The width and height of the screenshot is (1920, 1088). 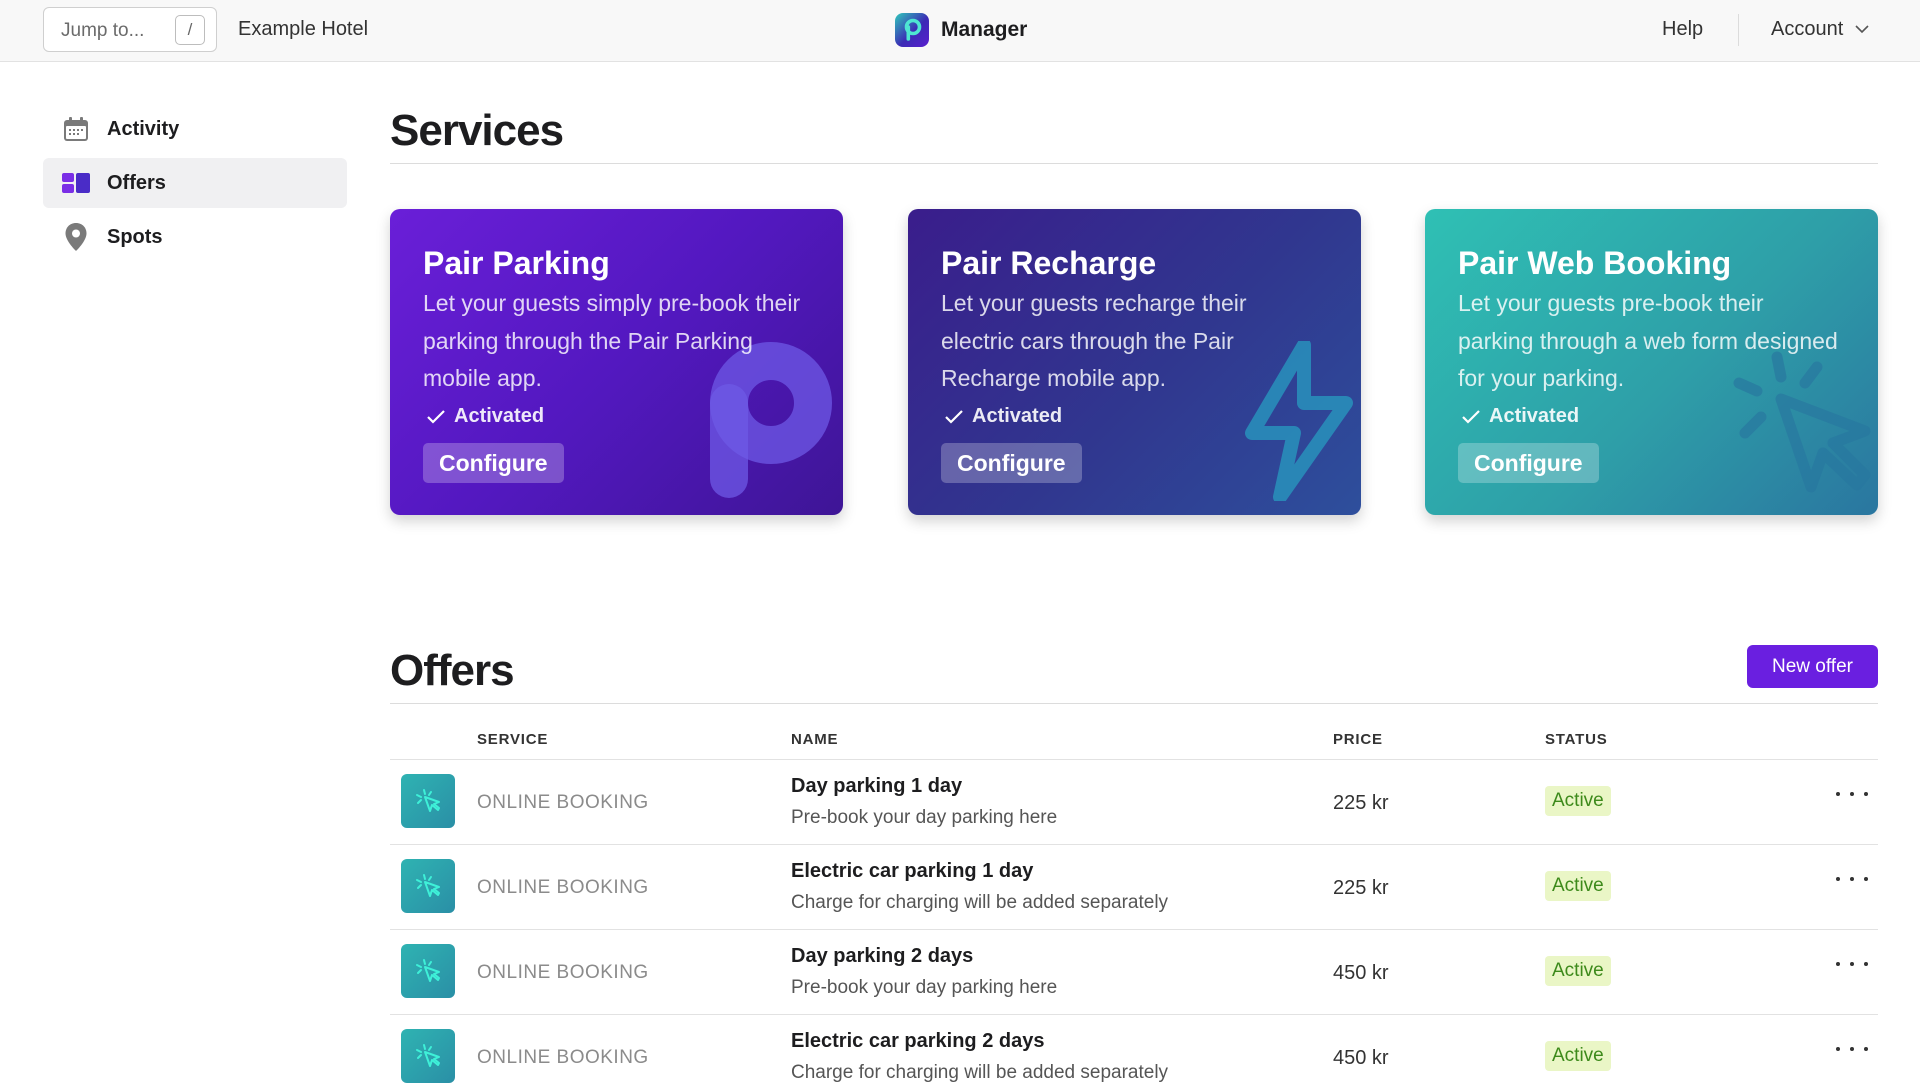 I want to click on help-link: Help, so click(x=1682, y=29).